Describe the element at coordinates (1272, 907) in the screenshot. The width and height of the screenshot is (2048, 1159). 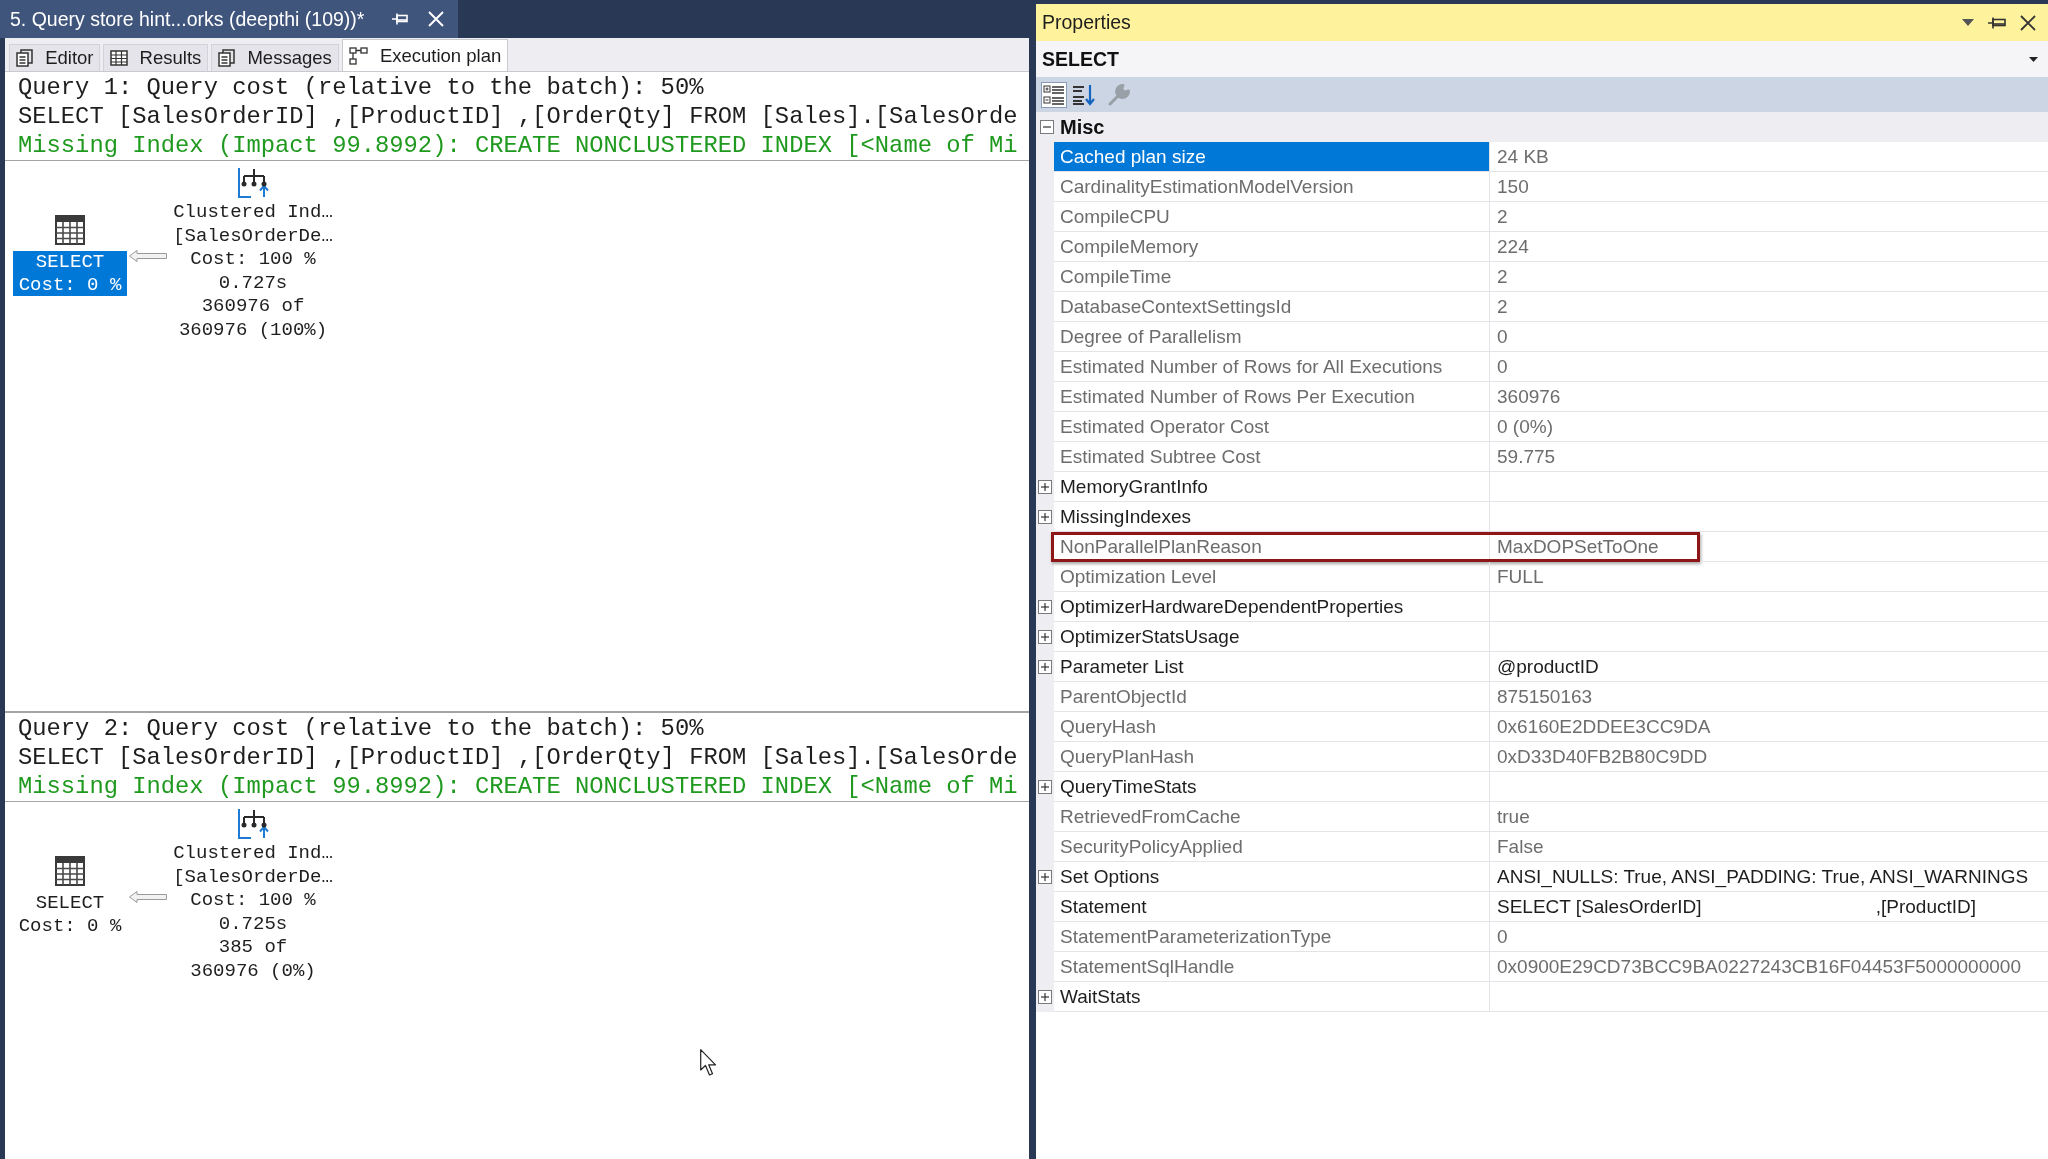
I see `property-name: Statement` at that location.